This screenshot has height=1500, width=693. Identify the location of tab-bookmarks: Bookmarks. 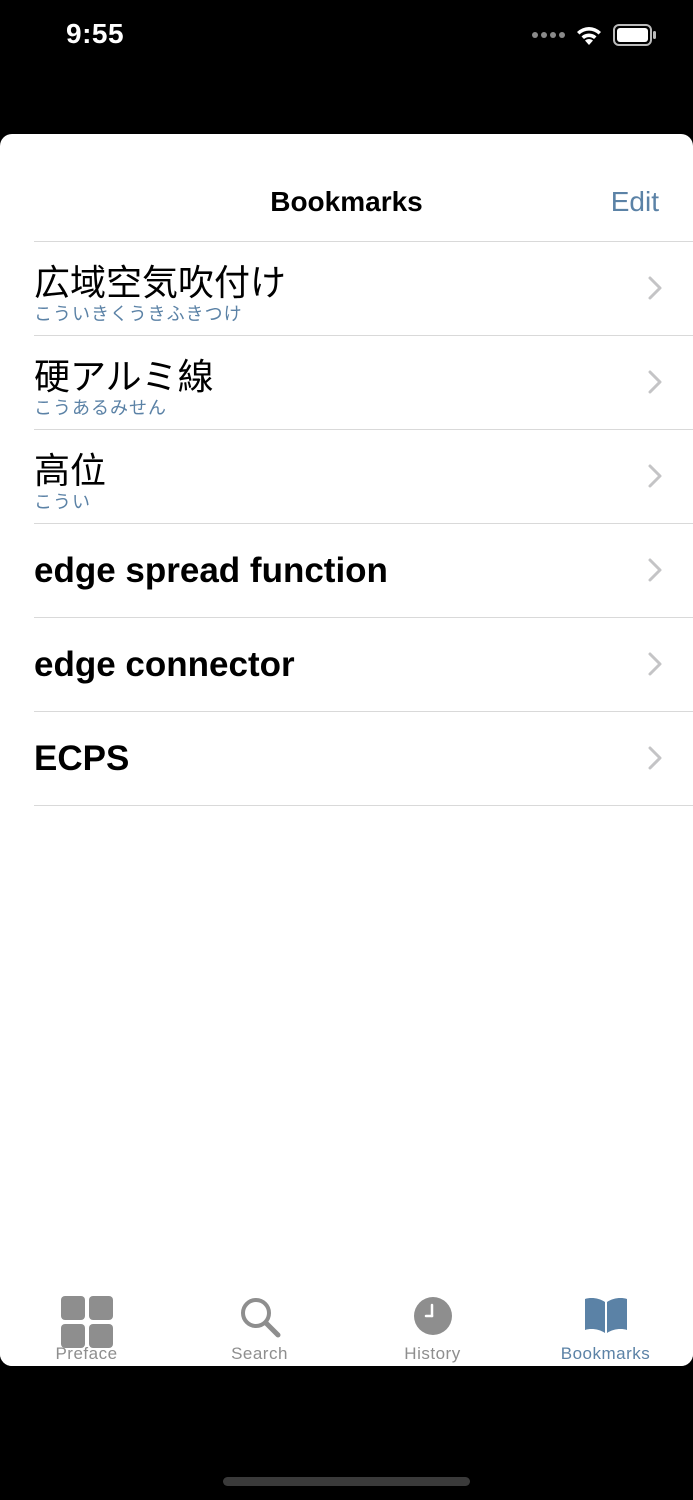
(605, 1321).